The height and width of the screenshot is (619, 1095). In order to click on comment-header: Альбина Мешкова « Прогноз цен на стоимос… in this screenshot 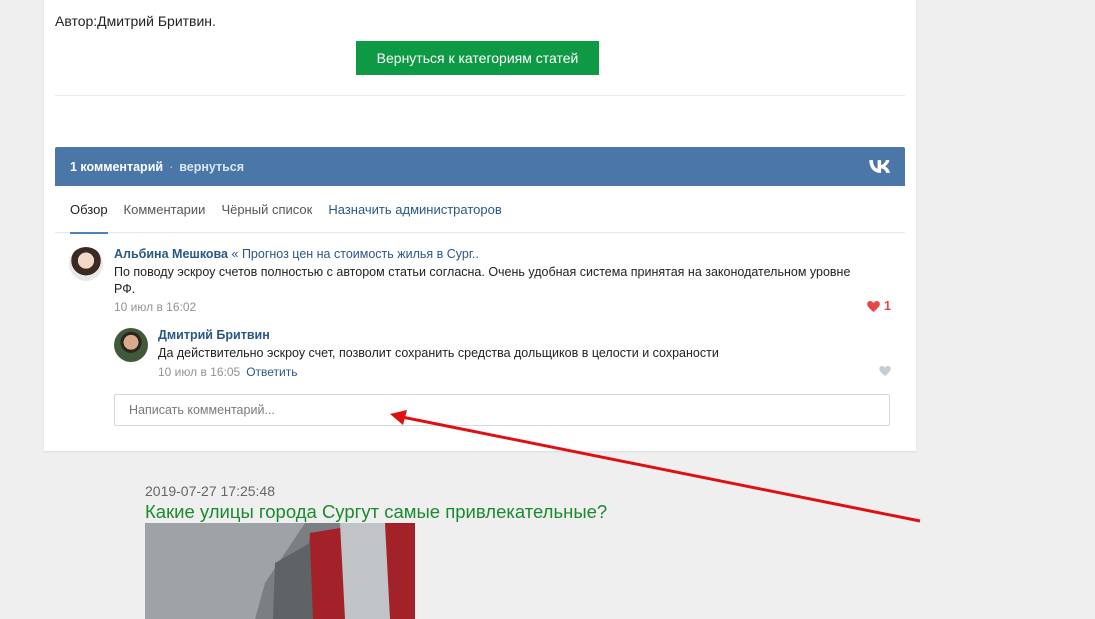, I will do `click(296, 254)`.